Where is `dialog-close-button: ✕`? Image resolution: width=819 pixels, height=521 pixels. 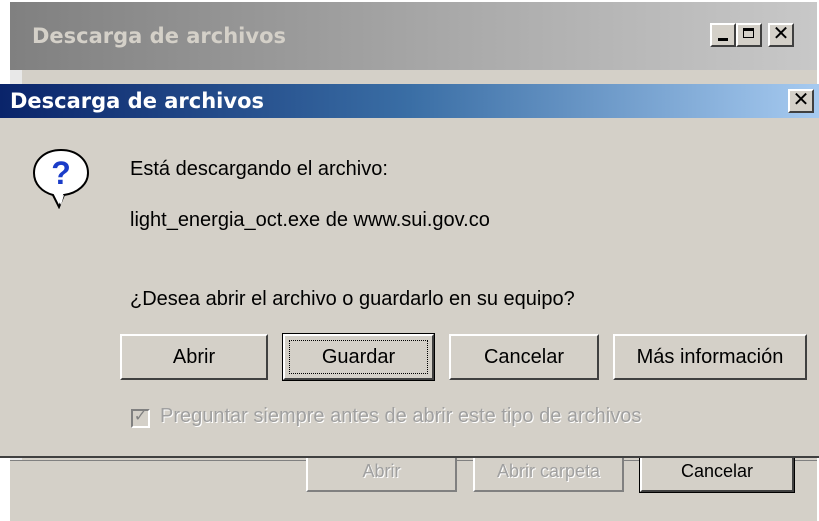
dialog-close-button: ✕ is located at coordinates (801, 101).